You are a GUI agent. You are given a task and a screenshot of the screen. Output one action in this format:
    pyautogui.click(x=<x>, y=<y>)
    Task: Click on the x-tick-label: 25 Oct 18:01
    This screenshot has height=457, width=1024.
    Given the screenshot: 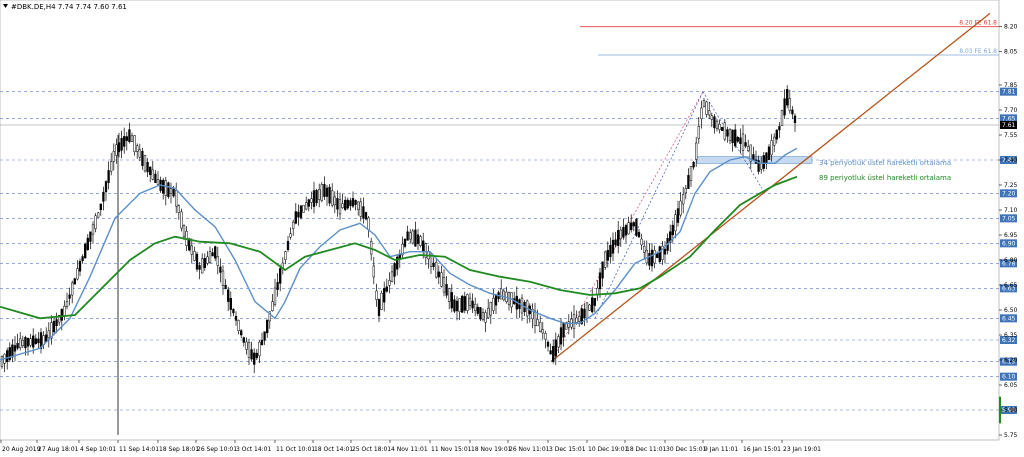 What is the action you would take?
    pyautogui.click(x=371, y=449)
    